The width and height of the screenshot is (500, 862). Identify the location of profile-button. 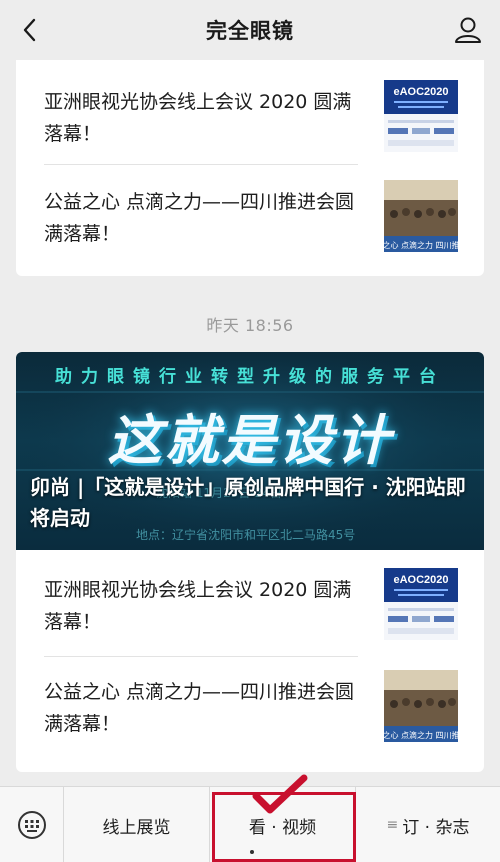
(468, 30).